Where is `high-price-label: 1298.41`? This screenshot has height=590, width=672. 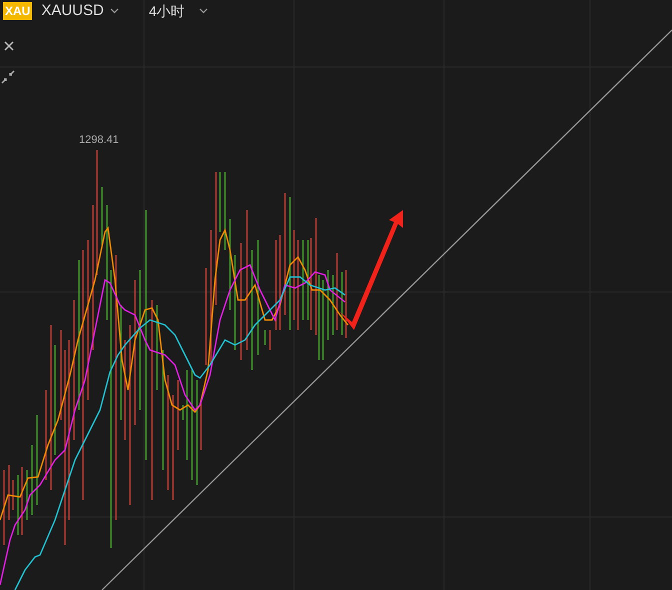
high-price-label: 1298.41 is located at coordinates (99, 140).